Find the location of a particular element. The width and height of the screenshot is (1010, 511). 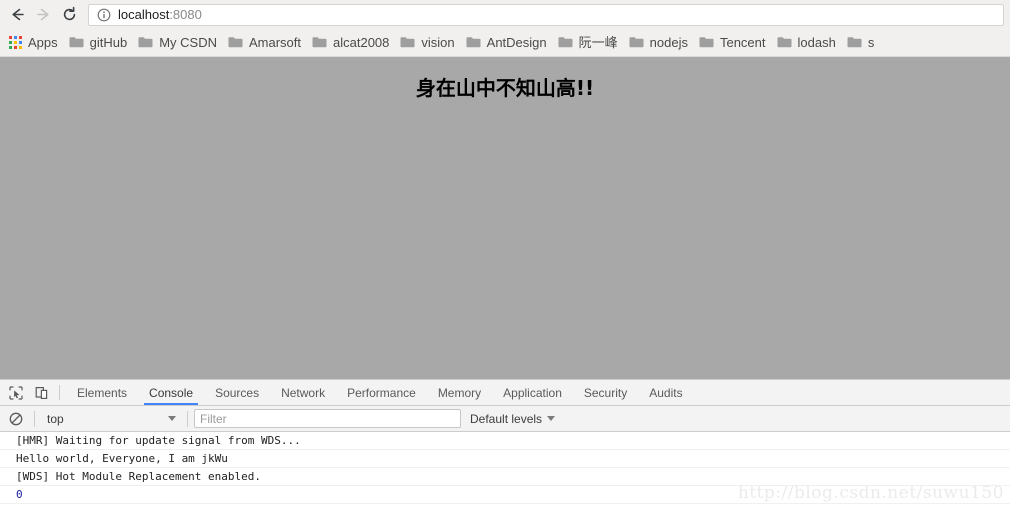

forward-button is located at coordinates (43, 15).